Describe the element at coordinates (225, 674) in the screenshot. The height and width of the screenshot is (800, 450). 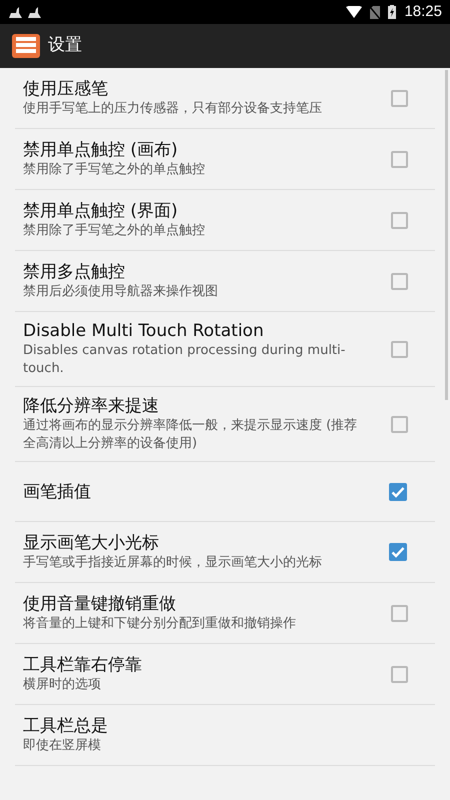
I see `setting-row: 工具栏靠右停靠 横屏时的选项` at that location.